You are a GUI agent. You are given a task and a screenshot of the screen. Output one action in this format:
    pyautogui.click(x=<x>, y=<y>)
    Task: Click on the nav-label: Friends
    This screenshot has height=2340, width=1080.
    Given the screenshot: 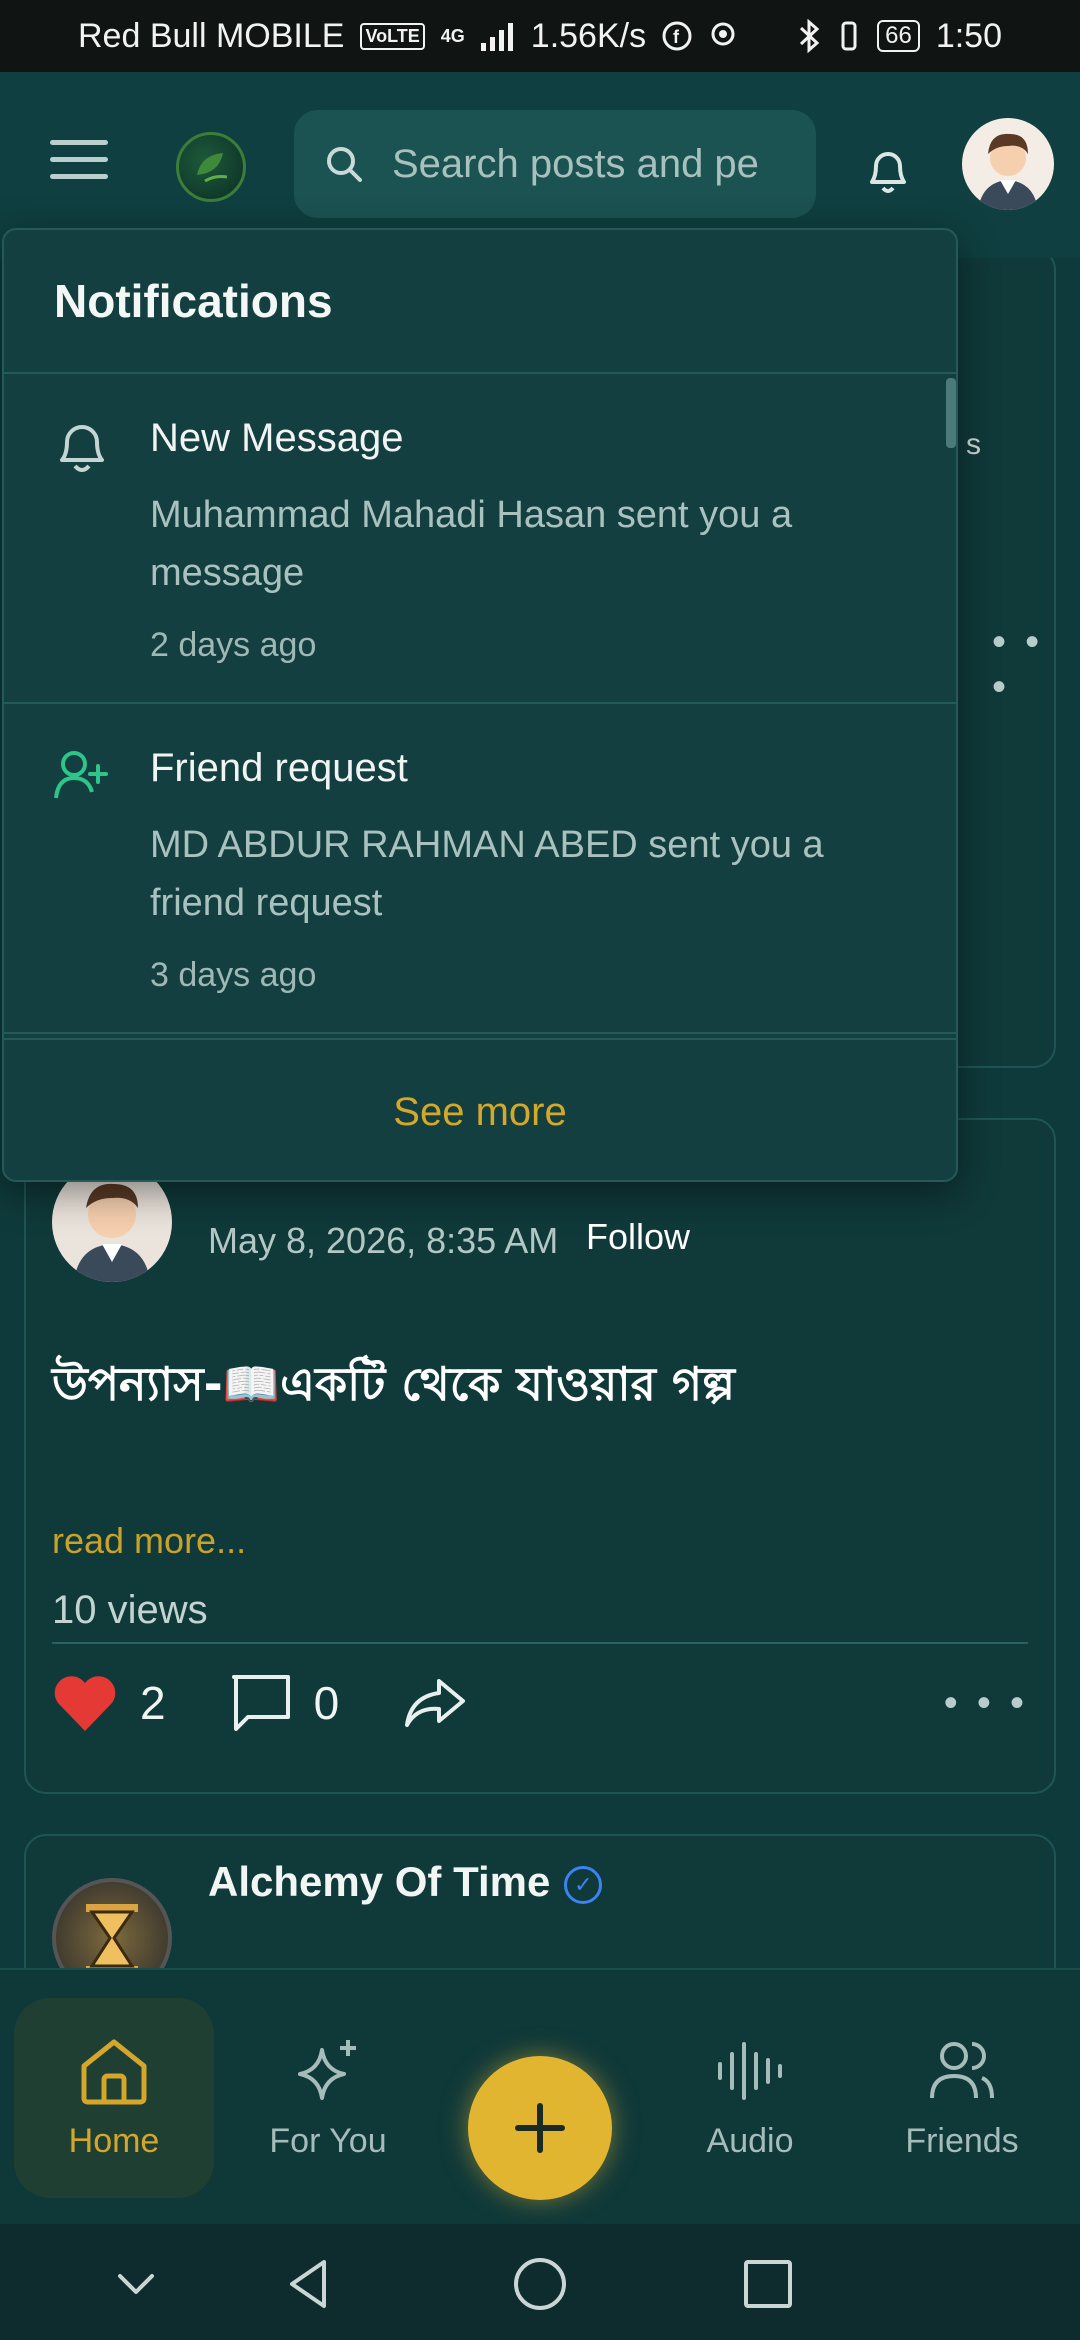 What is the action you would take?
    pyautogui.click(x=962, y=2140)
    